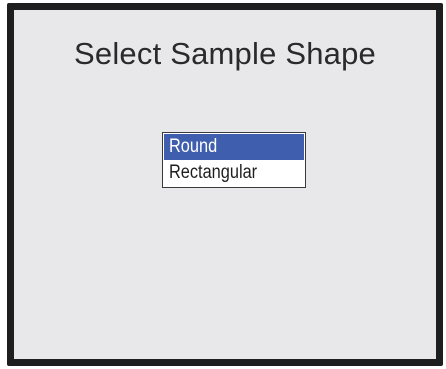 The image size is (446, 369). What do you see at coordinates (234, 147) in the screenshot?
I see `shape-option-round: Round` at bounding box center [234, 147].